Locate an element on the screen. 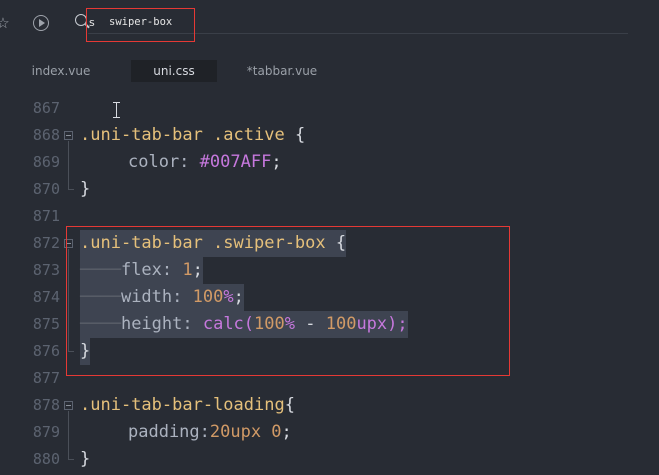  run-icon is located at coordinates (41, 23).